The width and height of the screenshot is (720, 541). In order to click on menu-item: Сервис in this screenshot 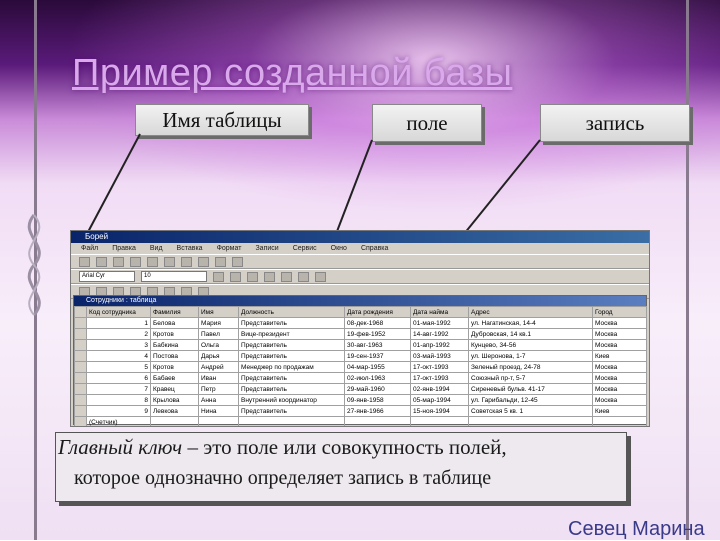, I will do `click(305, 248)`.